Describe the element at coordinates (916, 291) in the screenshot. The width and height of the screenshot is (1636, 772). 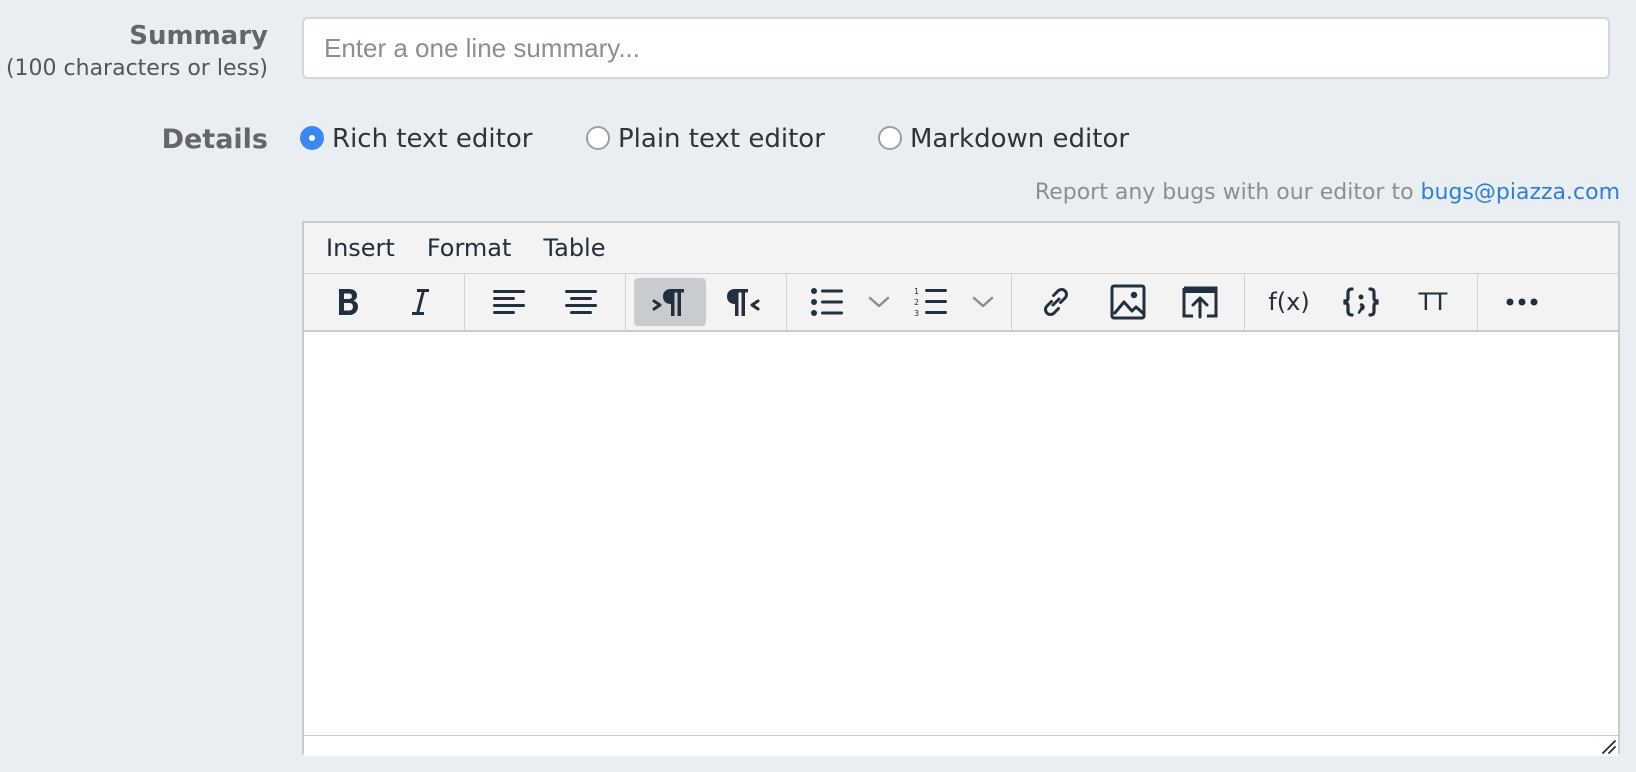
I see `svg-text: 1` at that location.